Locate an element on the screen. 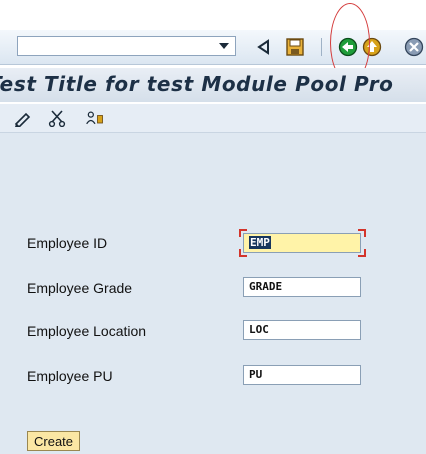  employee-grade-value: GRADE is located at coordinates (266, 286).